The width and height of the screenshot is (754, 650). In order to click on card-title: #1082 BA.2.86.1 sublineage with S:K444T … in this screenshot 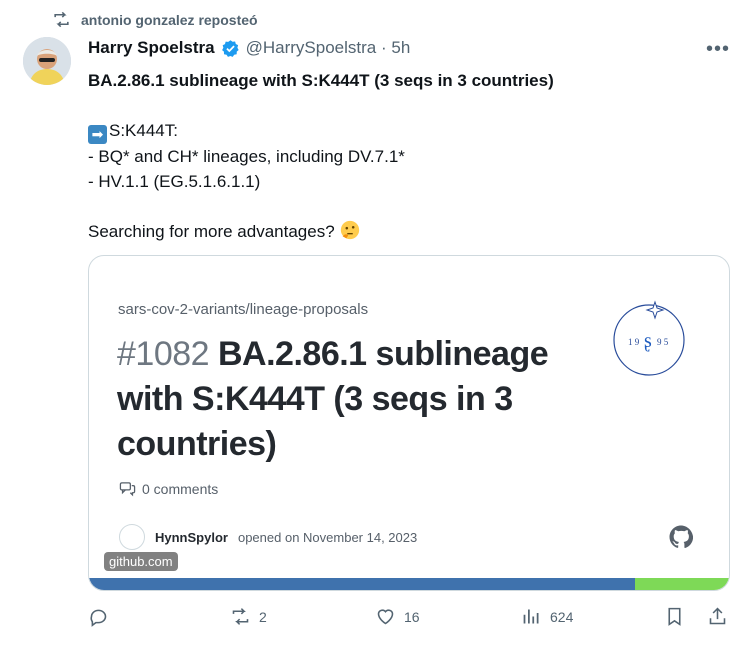, I will do `click(337, 399)`.